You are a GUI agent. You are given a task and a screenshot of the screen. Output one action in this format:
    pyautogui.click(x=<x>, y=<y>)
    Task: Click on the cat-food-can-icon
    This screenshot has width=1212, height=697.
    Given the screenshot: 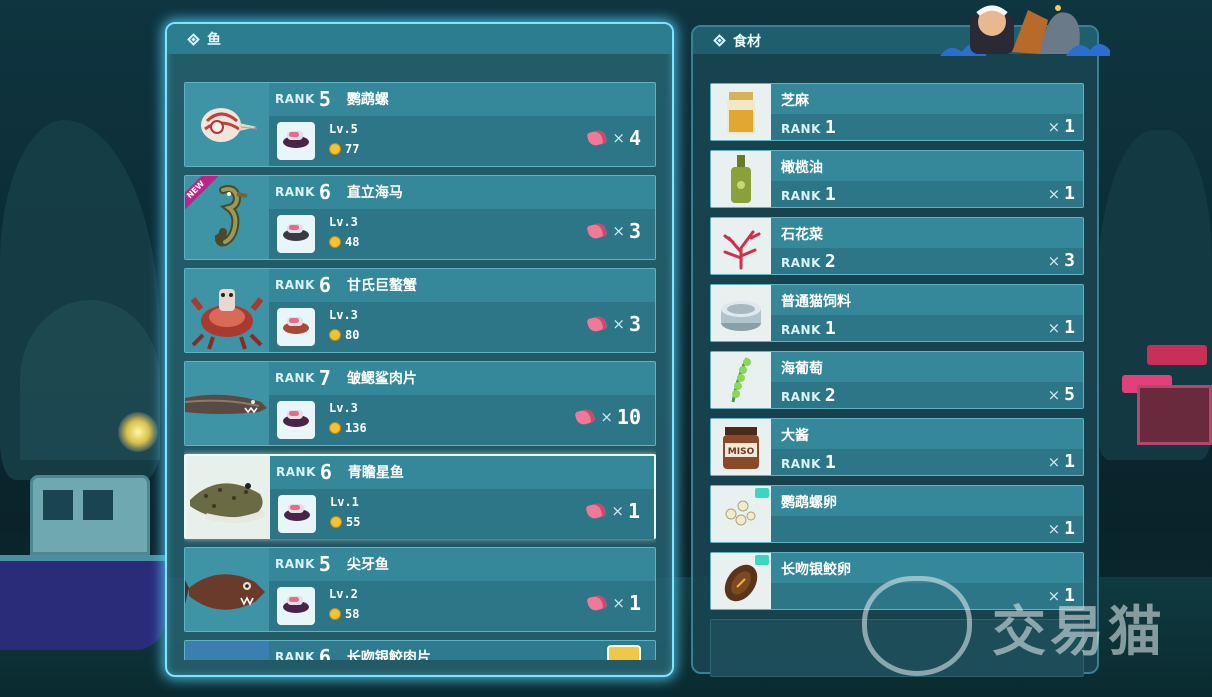 What is the action you would take?
    pyautogui.click(x=741, y=313)
    